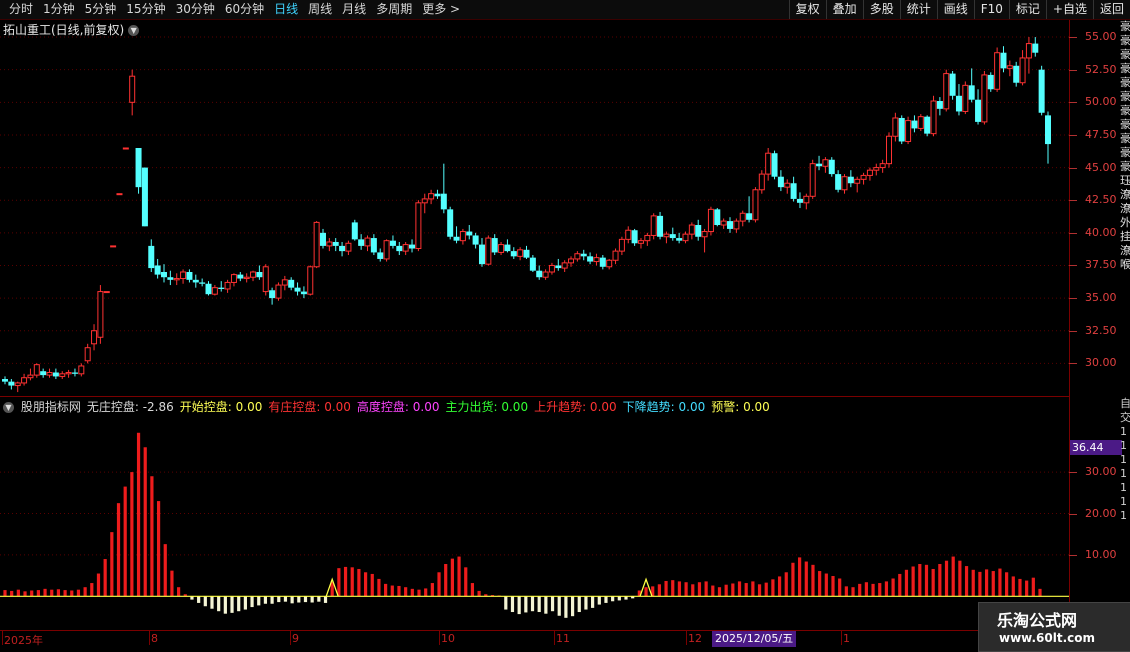 Image resolution: width=1130 pixels, height=652 pixels. What do you see at coordinates (1101, 554) in the screenshot?
I see `indicator-tick-label: 10.00` at bounding box center [1101, 554].